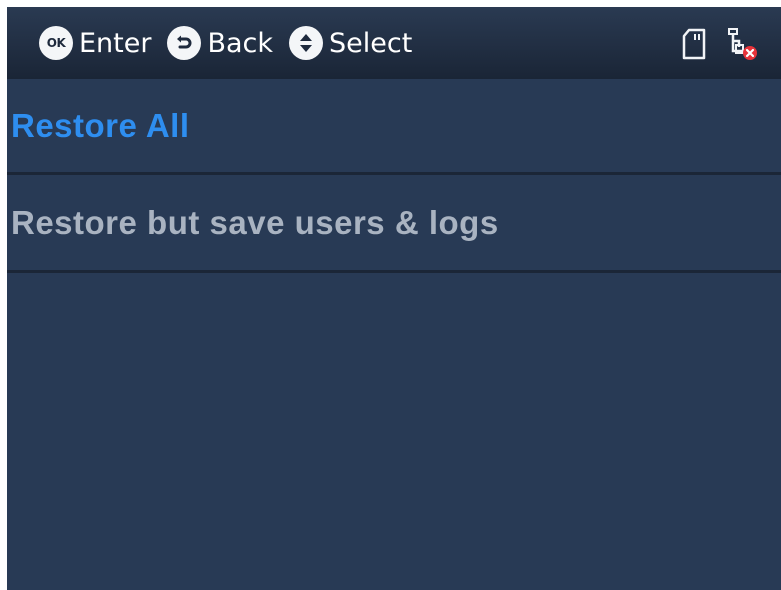  Describe the element at coordinates (711, 44) in the screenshot. I see `status-icons` at that location.